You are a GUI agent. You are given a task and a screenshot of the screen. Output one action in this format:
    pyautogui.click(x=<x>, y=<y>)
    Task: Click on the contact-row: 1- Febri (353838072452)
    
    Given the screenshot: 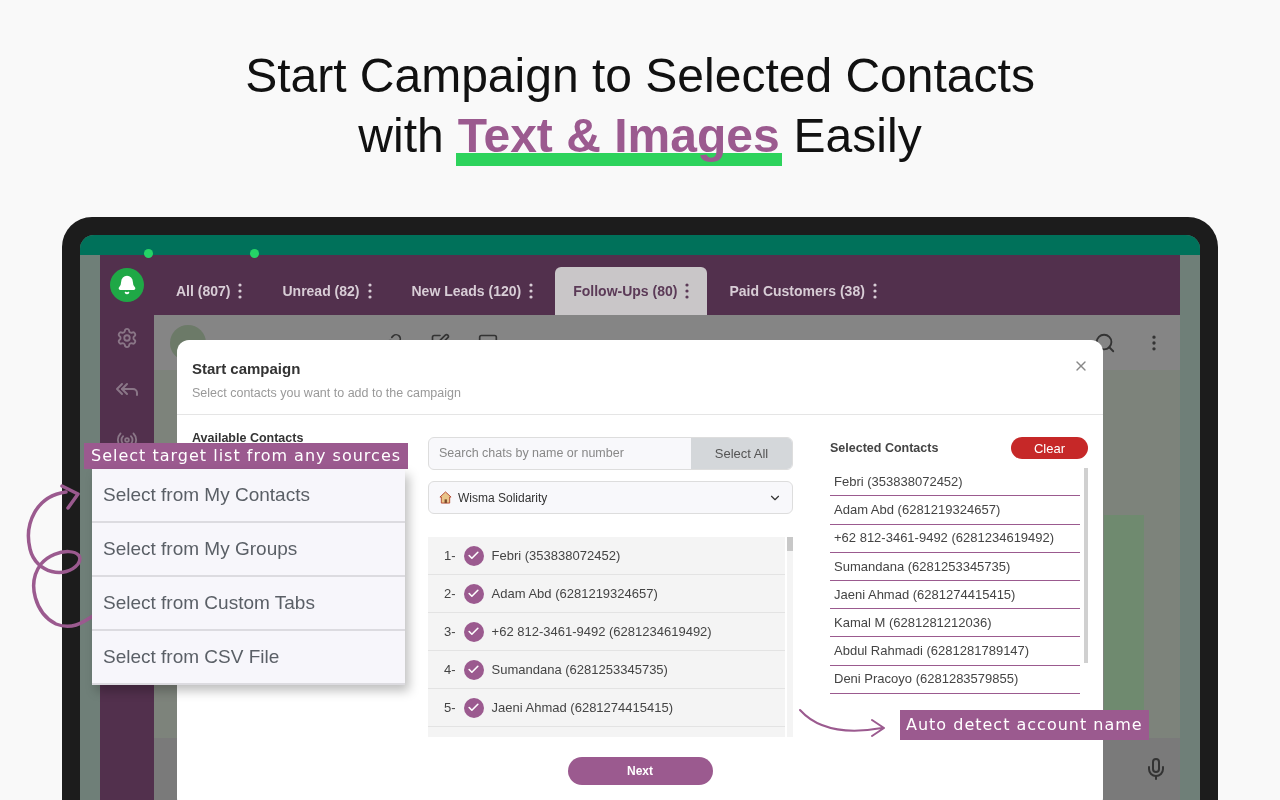 What is the action you would take?
    pyautogui.click(x=606, y=556)
    